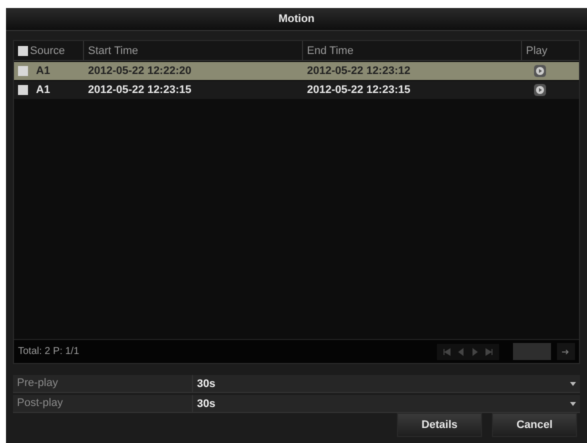 The height and width of the screenshot is (443, 587). I want to click on field-label: Post-play, so click(103, 403).